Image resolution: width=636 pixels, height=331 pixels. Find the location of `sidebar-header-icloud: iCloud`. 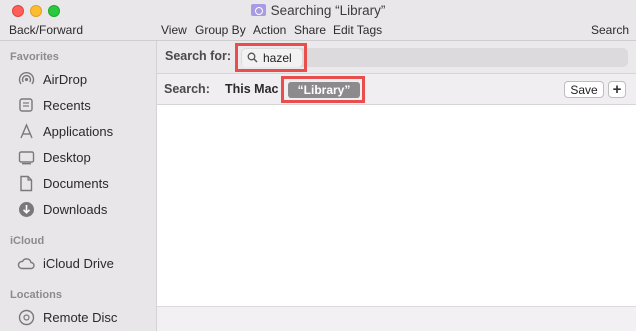

sidebar-header-icloud: iCloud is located at coordinates (27, 241).